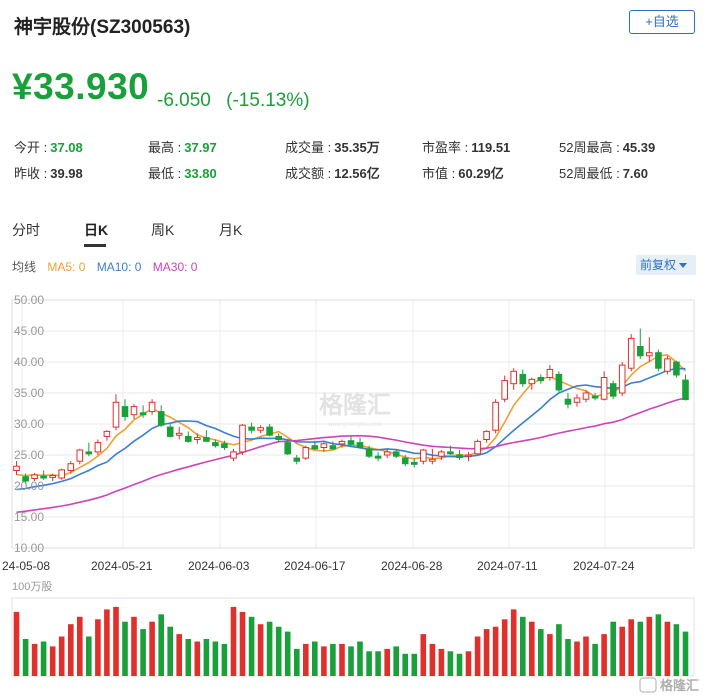 This screenshot has height=700, width=718. Describe the element at coordinates (491, 147) in the screenshot. I see `stat-value: 119.51` at that location.